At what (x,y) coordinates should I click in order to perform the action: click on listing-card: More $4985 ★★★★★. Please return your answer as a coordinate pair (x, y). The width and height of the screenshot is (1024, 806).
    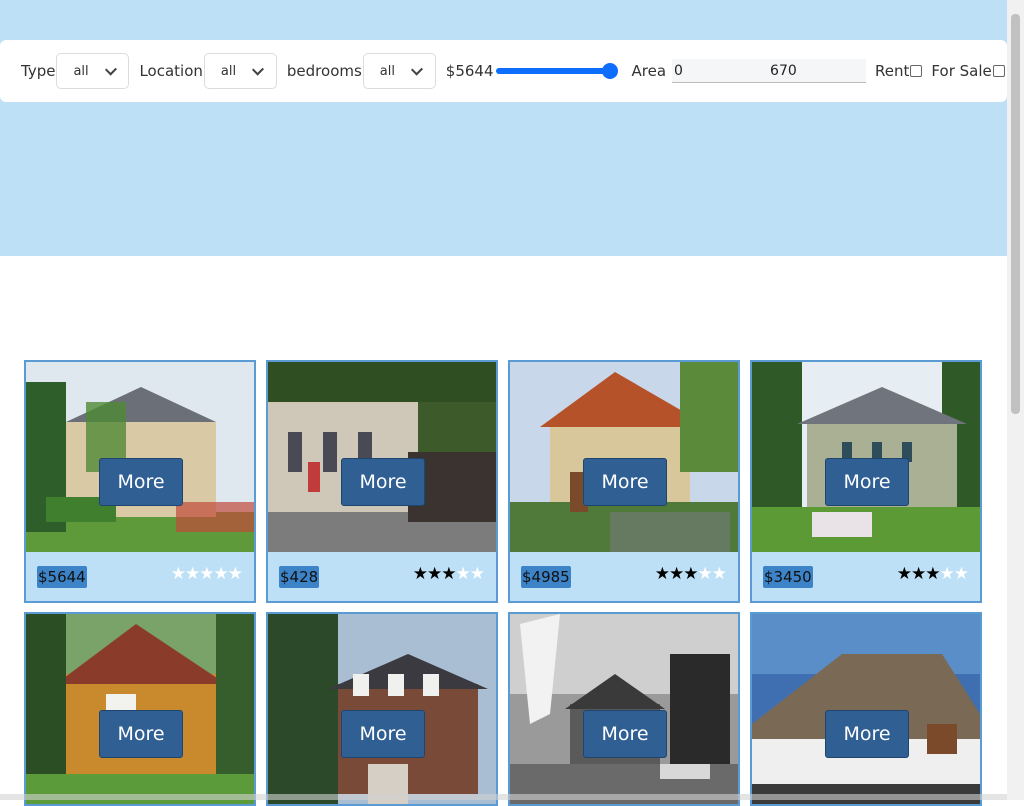
    Looking at the image, I should click on (624, 481).